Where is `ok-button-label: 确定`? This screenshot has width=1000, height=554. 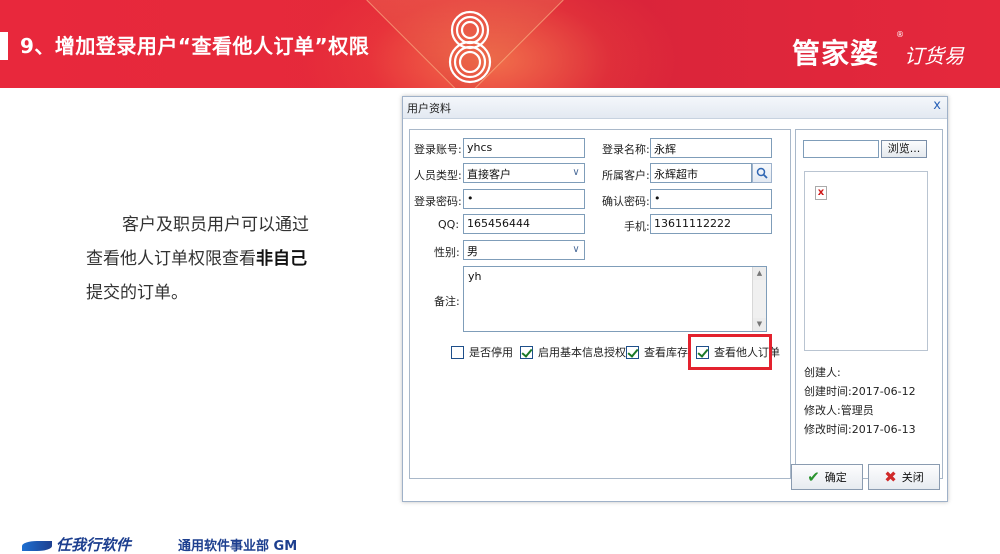 ok-button-label: 确定 is located at coordinates (835, 477).